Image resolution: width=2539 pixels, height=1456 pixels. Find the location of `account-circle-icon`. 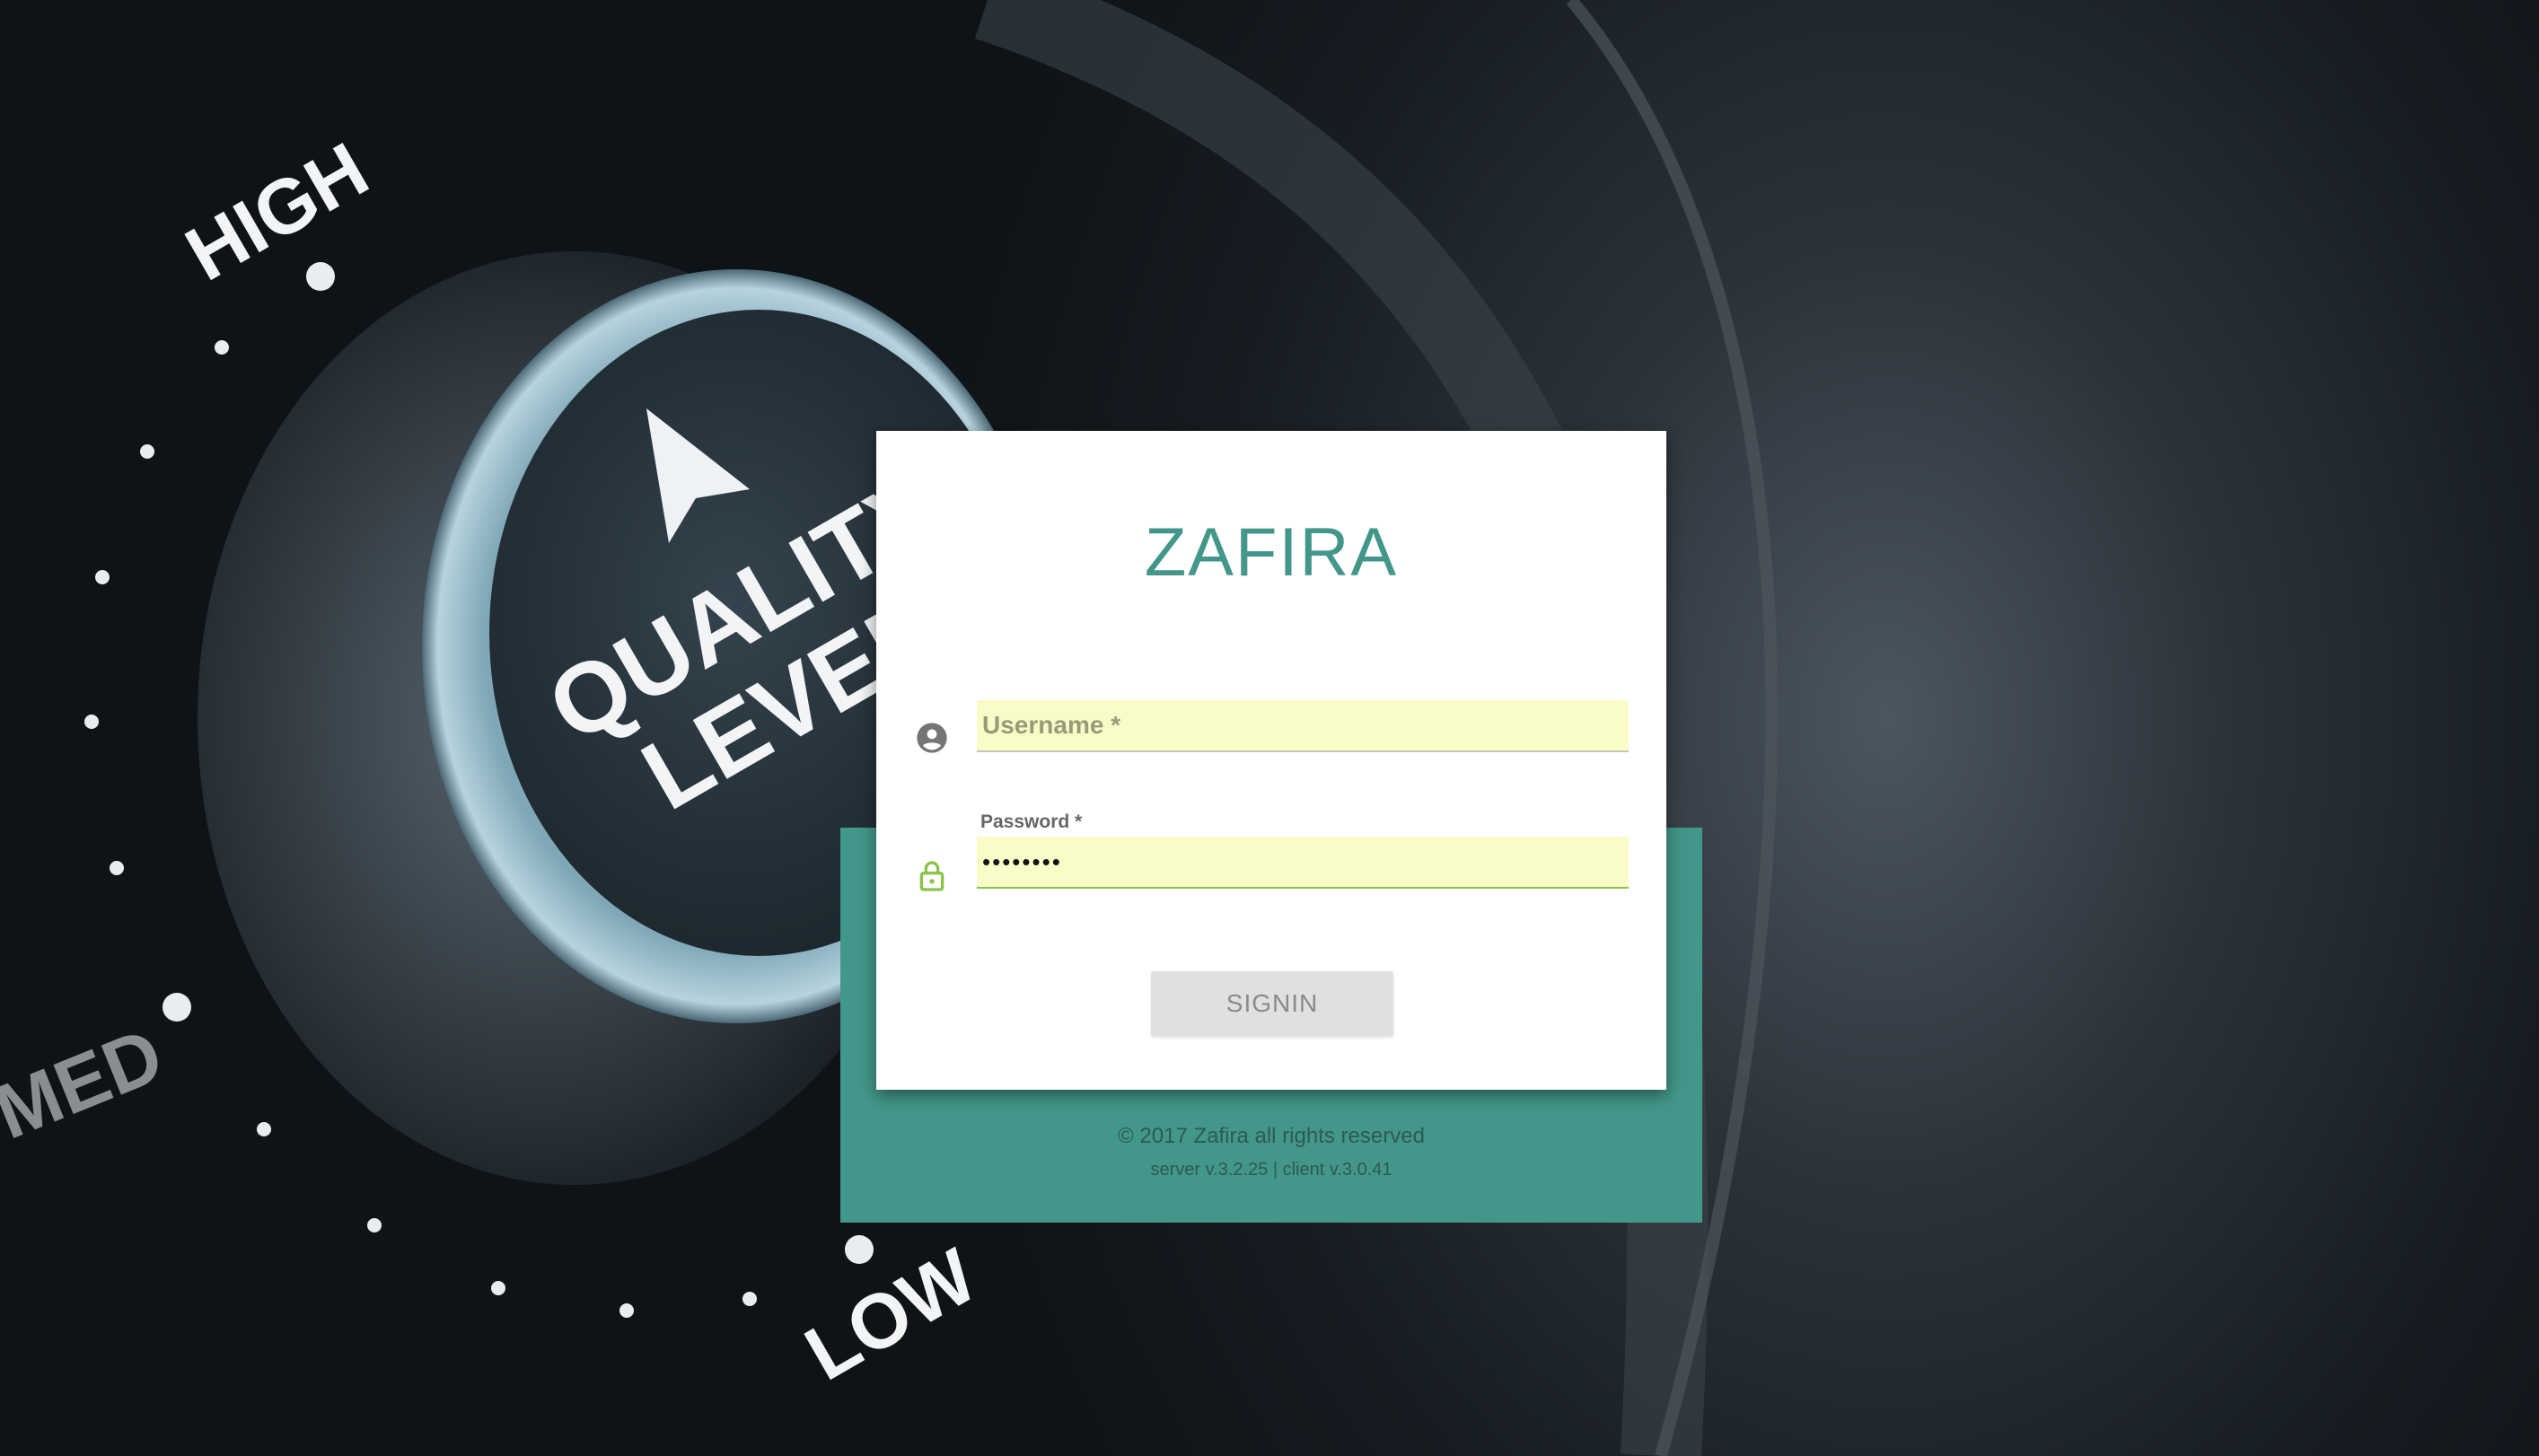

account-circle-icon is located at coordinates (932, 738).